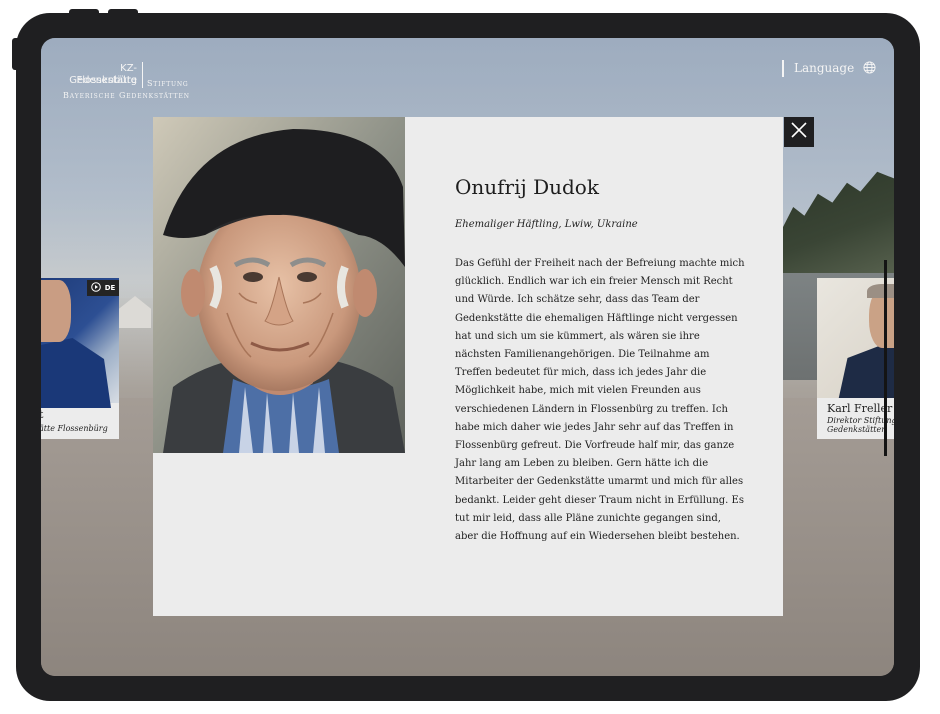 Image resolution: width=940 pixels, height=714 pixels. Describe the element at coordinates (869, 68) in the screenshot. I see `globe-icon` at that location.